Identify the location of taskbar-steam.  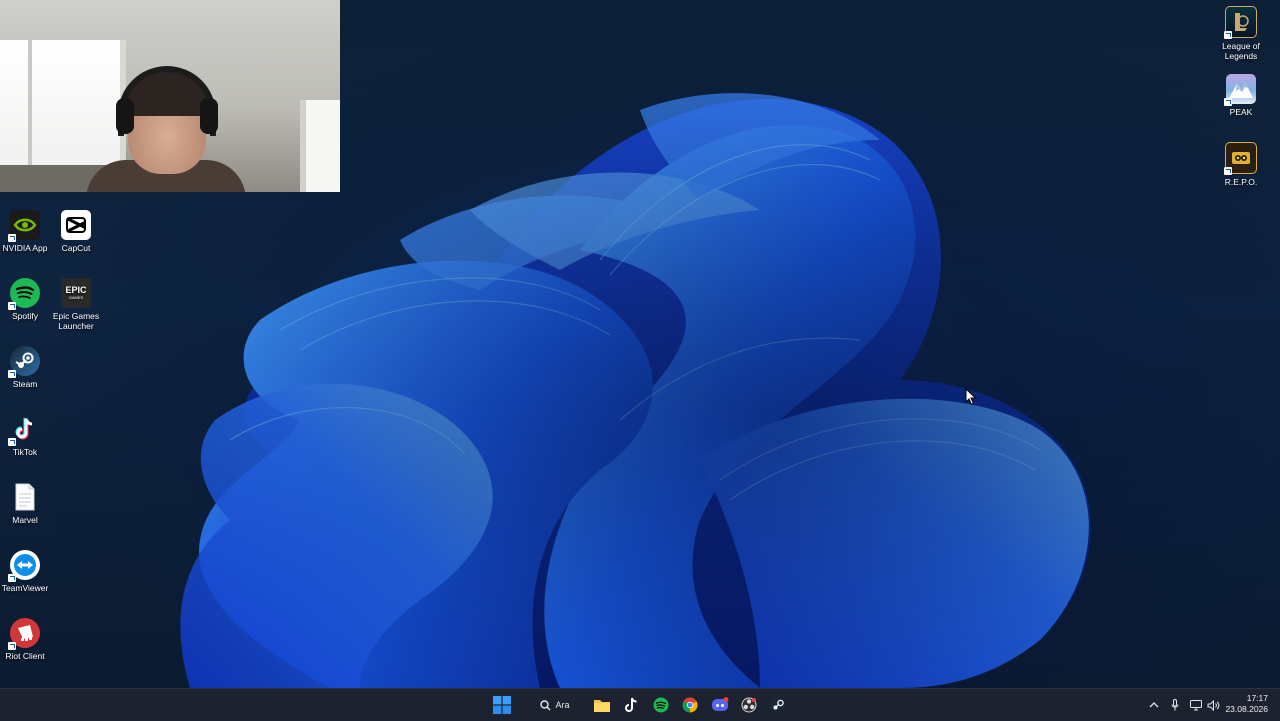
(778, 705).